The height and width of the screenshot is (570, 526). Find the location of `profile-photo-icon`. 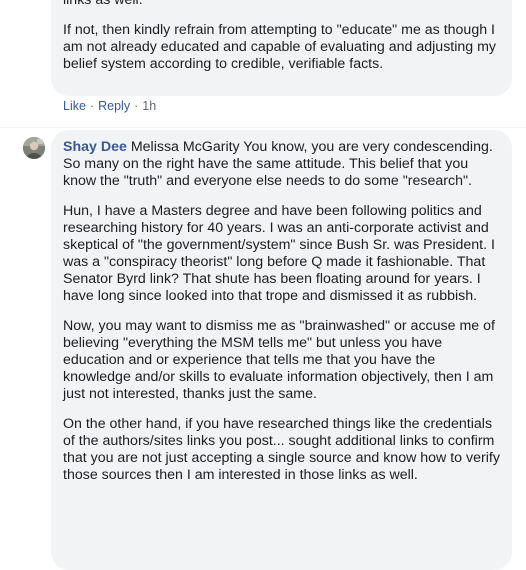

profile-photo-icon is located at coordinates (34, 148).